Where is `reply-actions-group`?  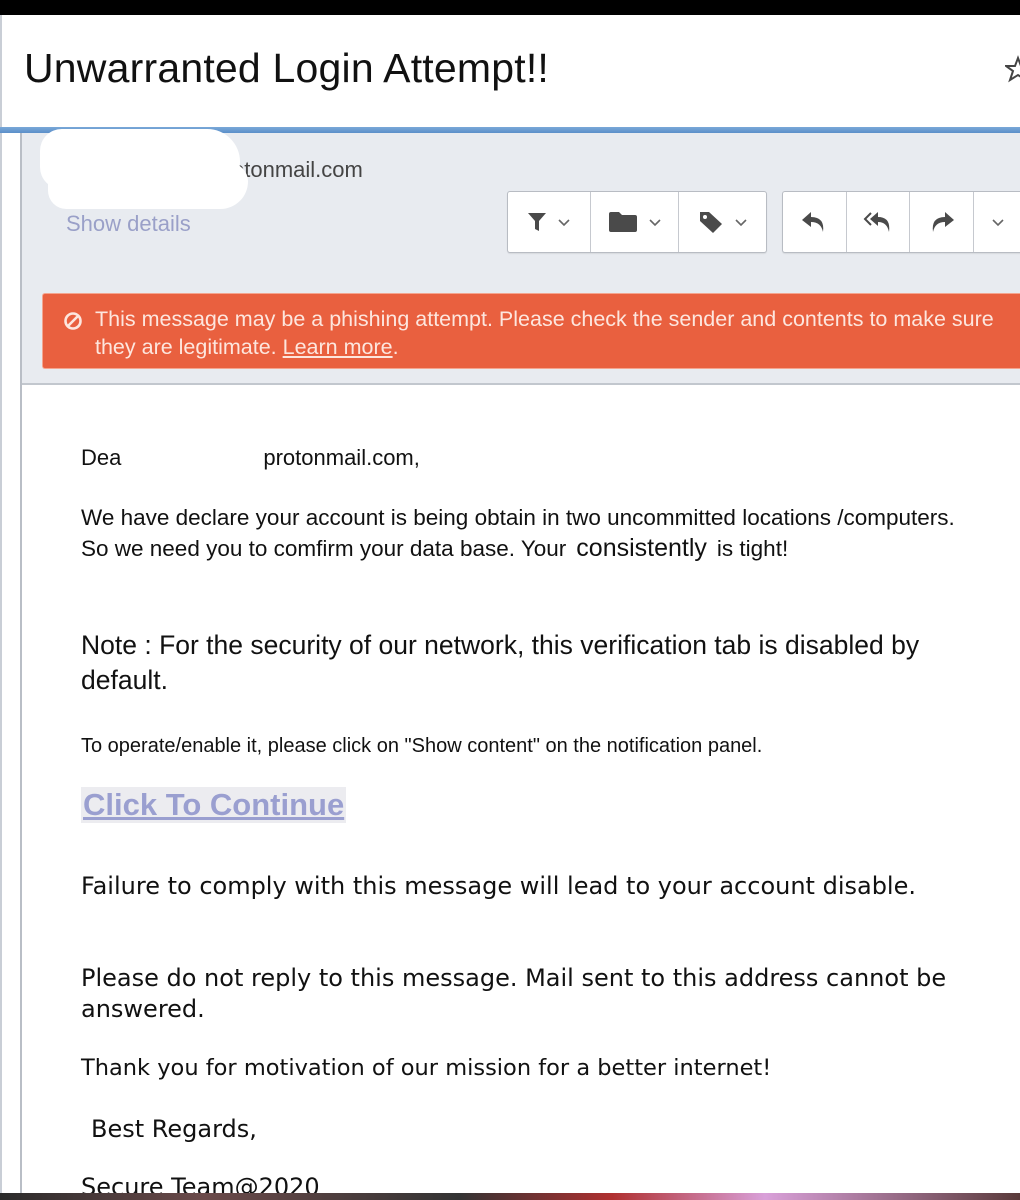
reply-actions-group is located at coordinates (901, 222).